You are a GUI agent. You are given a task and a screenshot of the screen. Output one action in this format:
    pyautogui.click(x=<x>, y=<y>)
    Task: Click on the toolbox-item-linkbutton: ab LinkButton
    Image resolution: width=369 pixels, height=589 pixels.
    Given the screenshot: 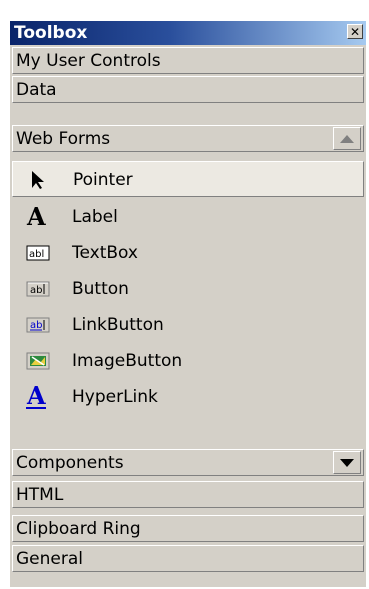 What is the action you would take?
    pyautogui.click(x=188, y=325)
    